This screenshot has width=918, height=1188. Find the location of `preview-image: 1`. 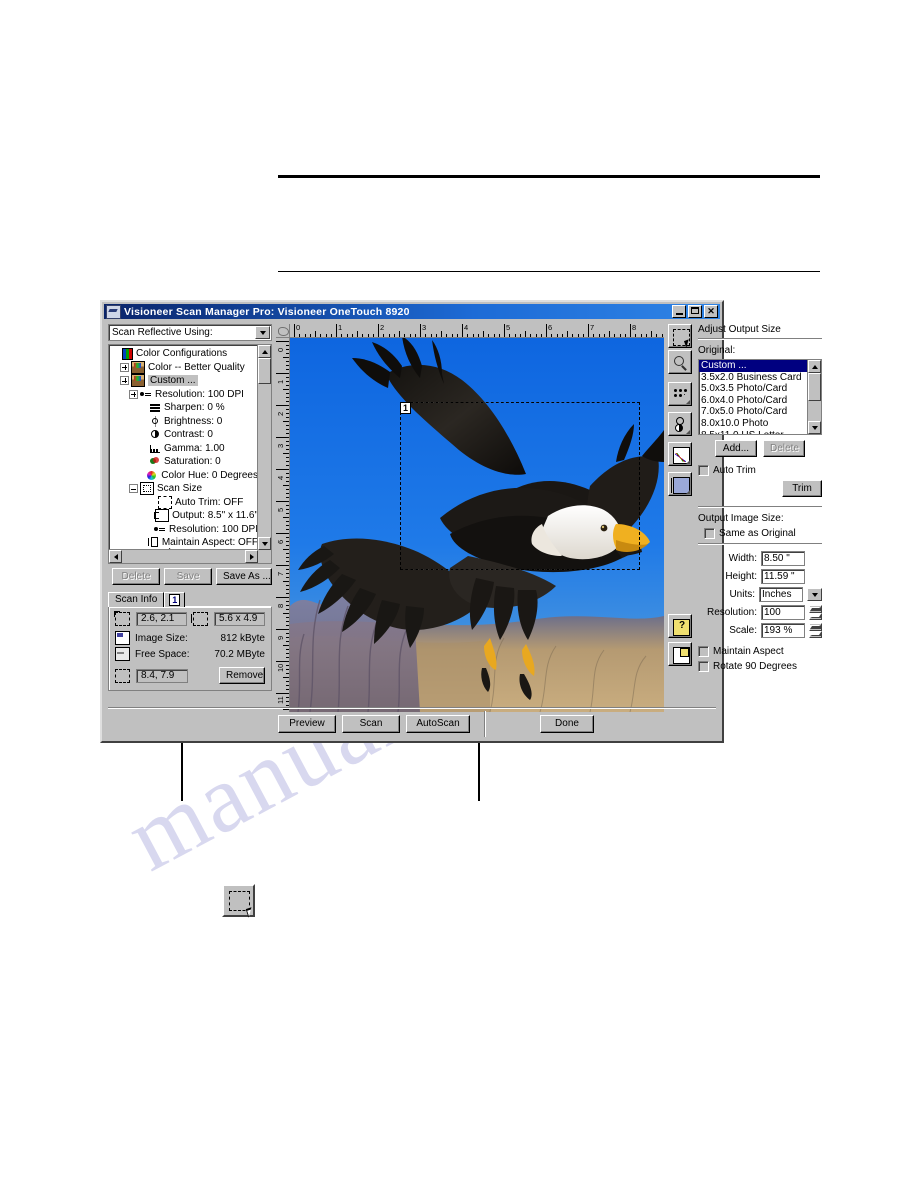

preview-image: 1 is located at coordinates (477, 525).